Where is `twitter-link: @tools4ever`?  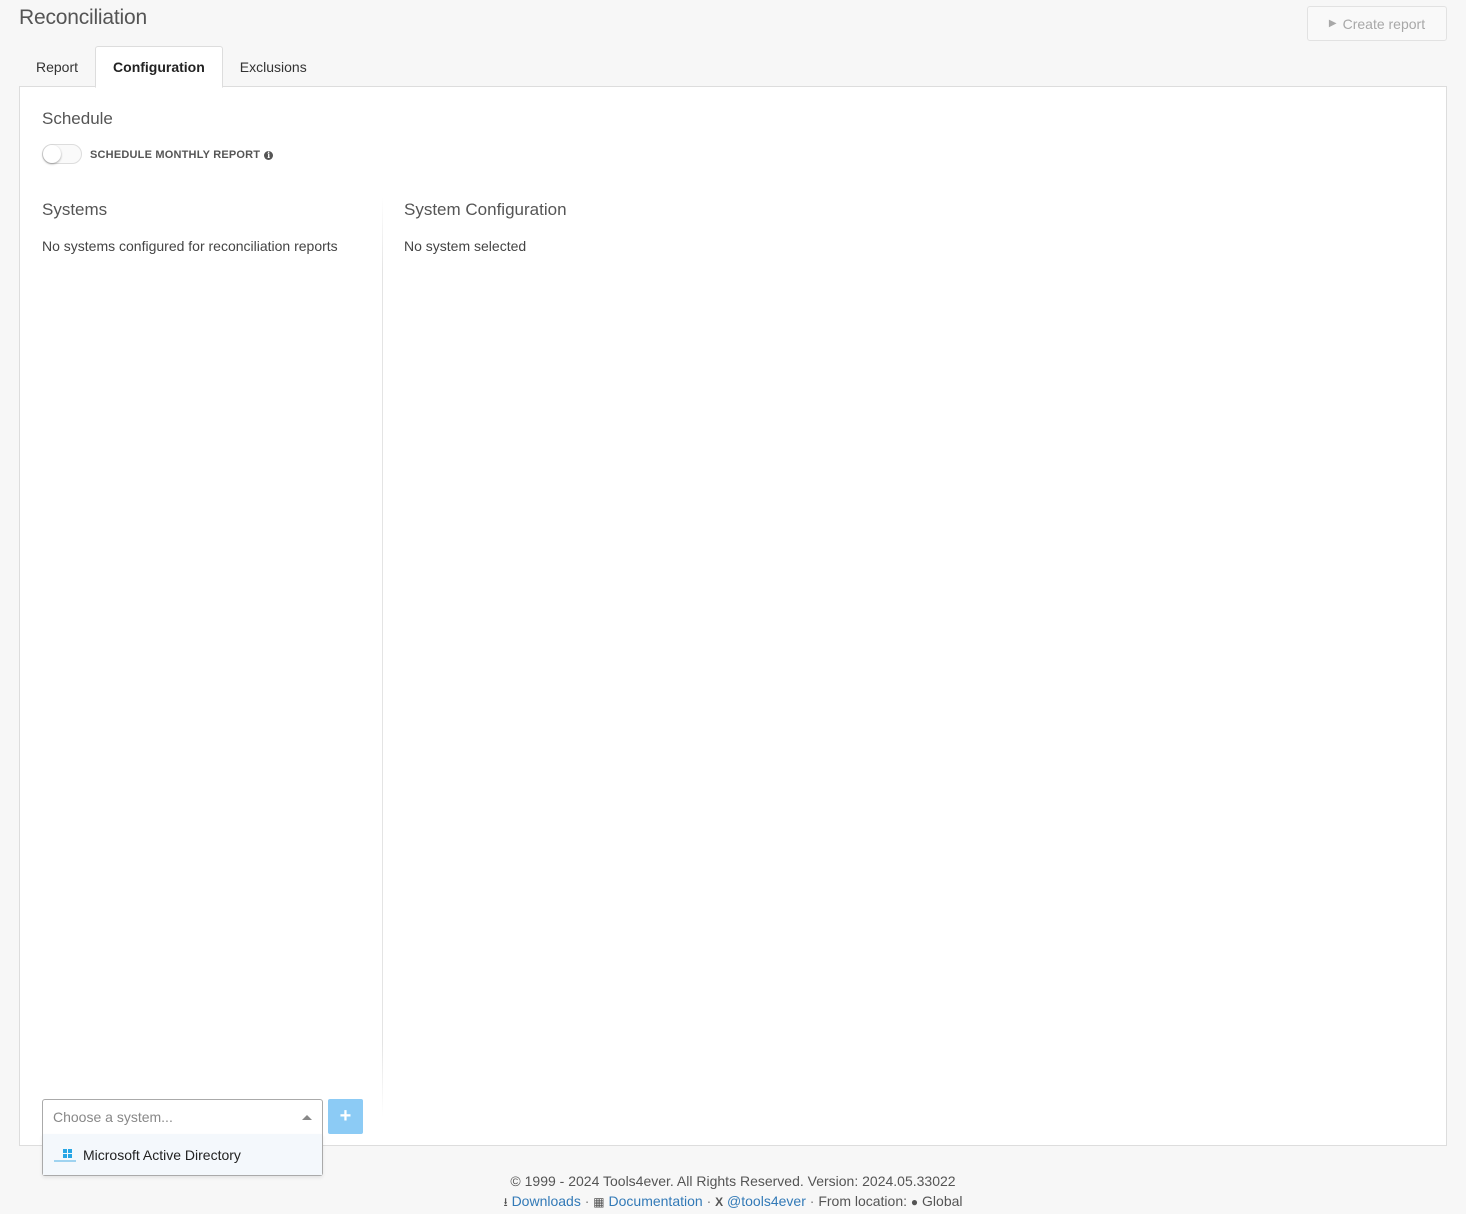
twitter-link: @tools4ever is located at coordinates (766, 1201).